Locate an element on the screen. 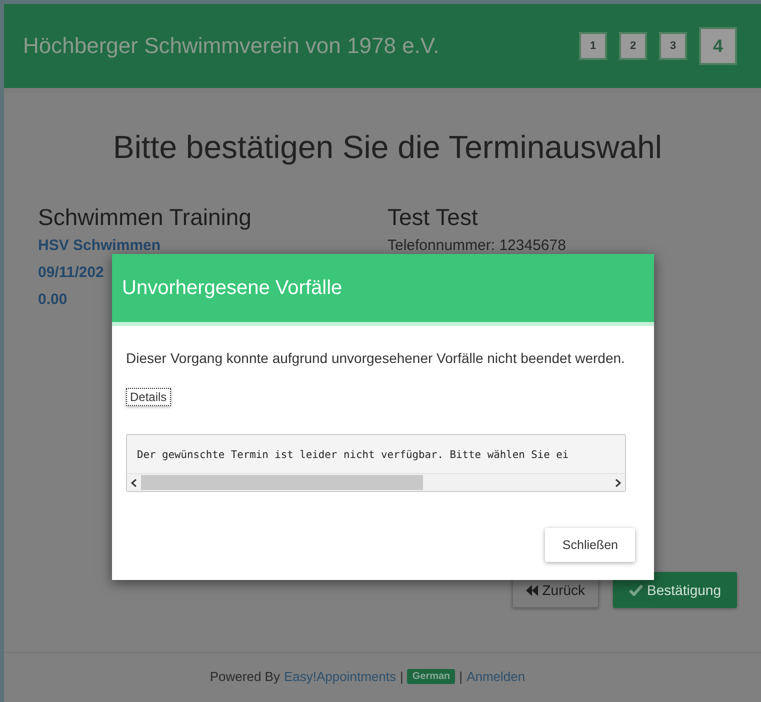  horizontal-scrollbar is located at coordinates (376, 482).